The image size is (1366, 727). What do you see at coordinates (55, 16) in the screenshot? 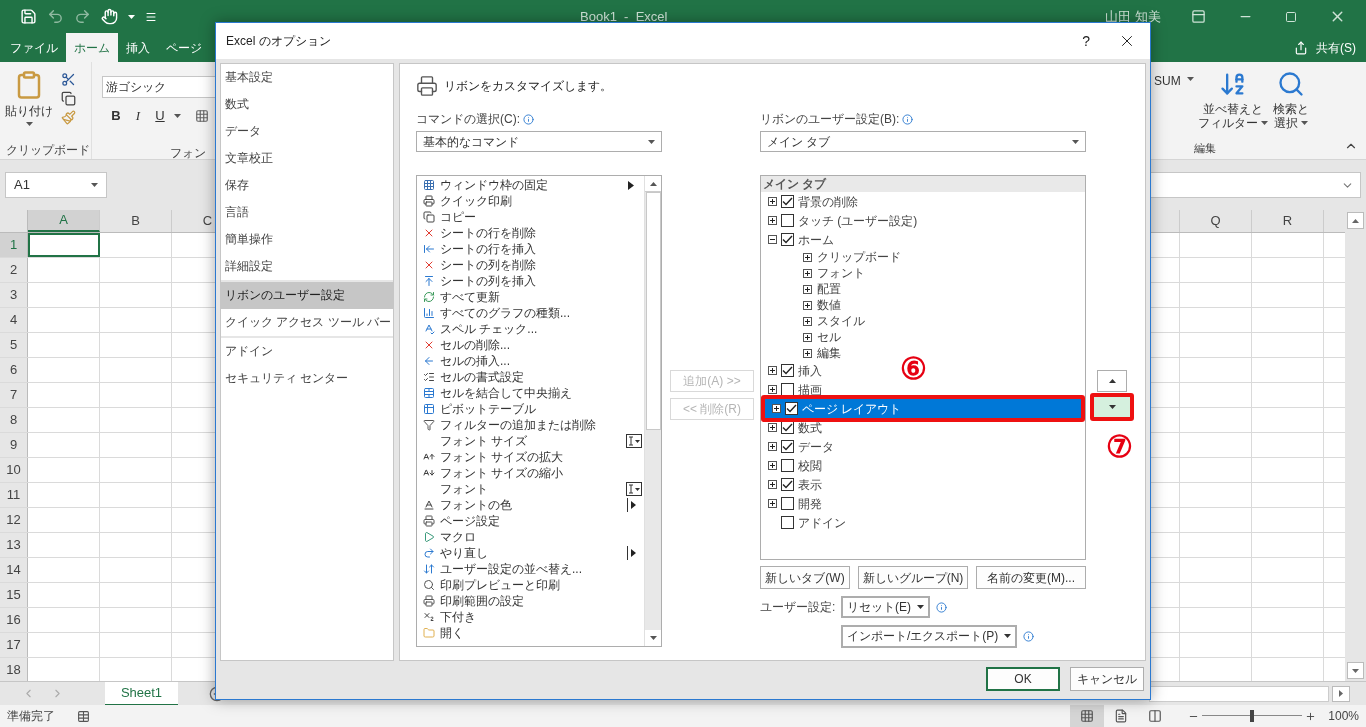
I see `undo-icon` at bounding box center [55, 16].